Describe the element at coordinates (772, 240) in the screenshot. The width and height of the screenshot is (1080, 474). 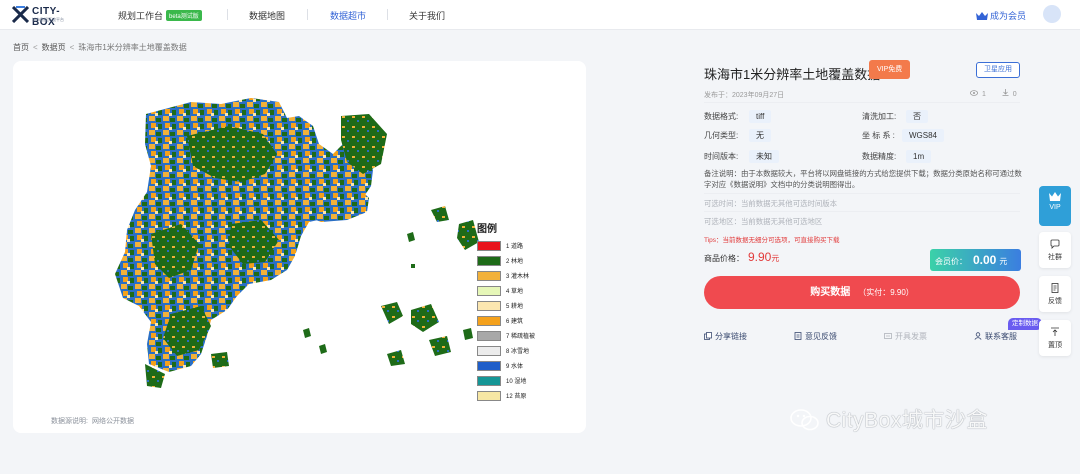
I see `tips-text: Tips：当前数据无细分可选项，可直接购买下载` at that location.